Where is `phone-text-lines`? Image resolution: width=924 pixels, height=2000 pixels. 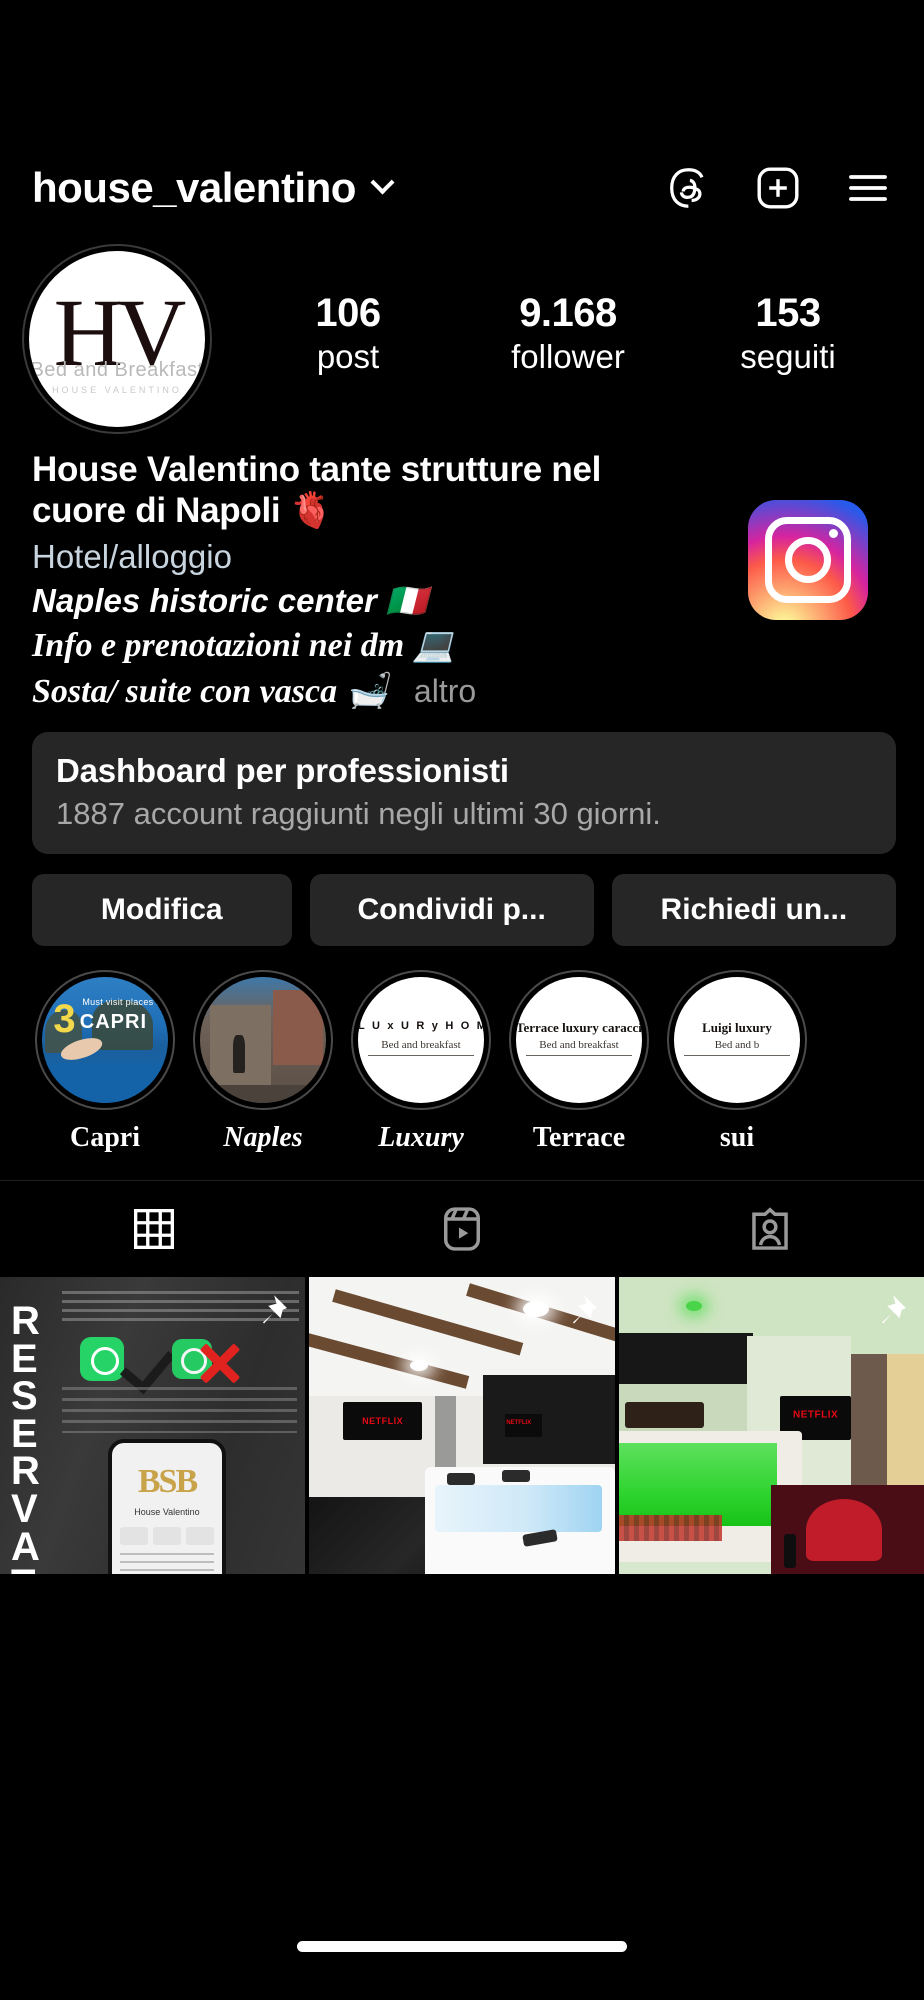
phone-text-lines is located at coordinates (167, 1563).